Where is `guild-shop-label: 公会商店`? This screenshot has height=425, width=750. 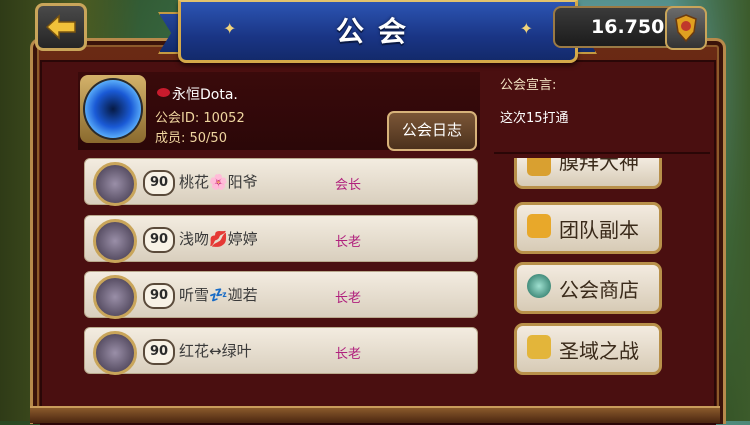
guild-shop-label: 公会商店 is located at coordinates (599, 290).